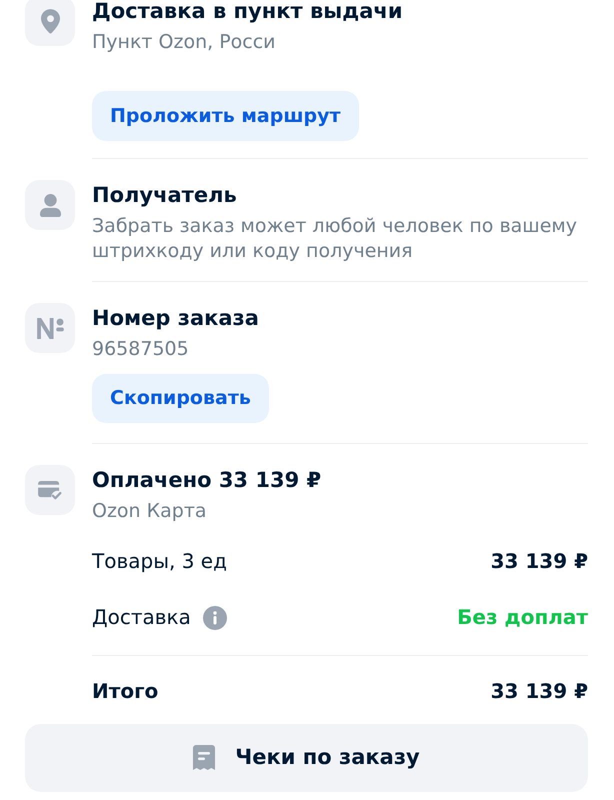 The height and width of the screenshot is (800, 614). I want to click on section-title: Оплачено 33 139 ₽, so click(207, 480).